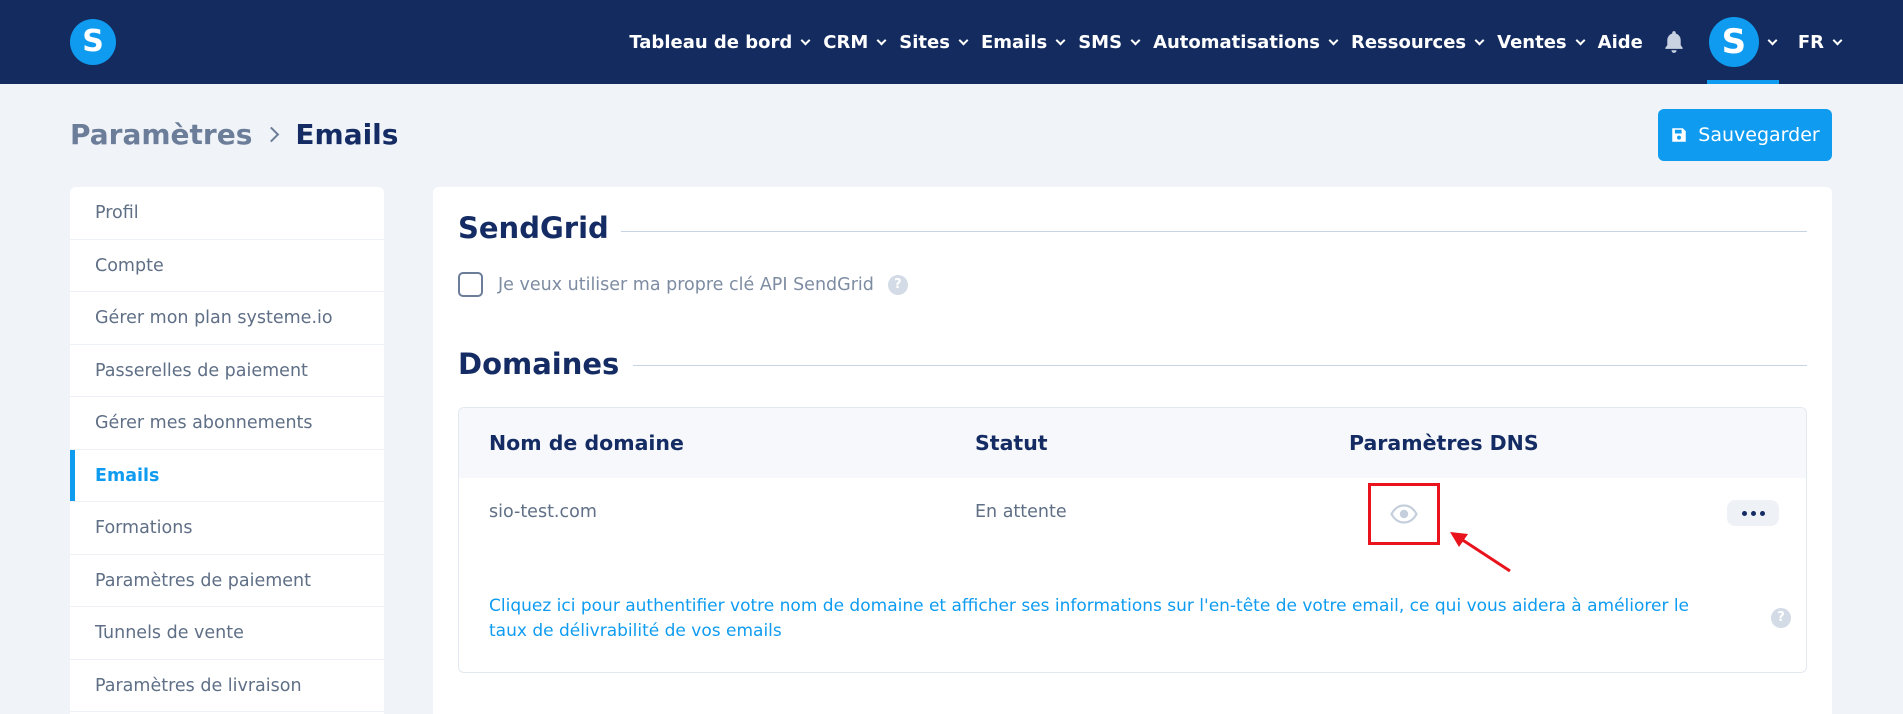 Image resolution: width=1903 pixels, height=714 pixels. Describe the element at coordinates (227, 318) in the screenshot. I see `sidebar-item-plan: Gérer mon plan systeme.io` at that location.